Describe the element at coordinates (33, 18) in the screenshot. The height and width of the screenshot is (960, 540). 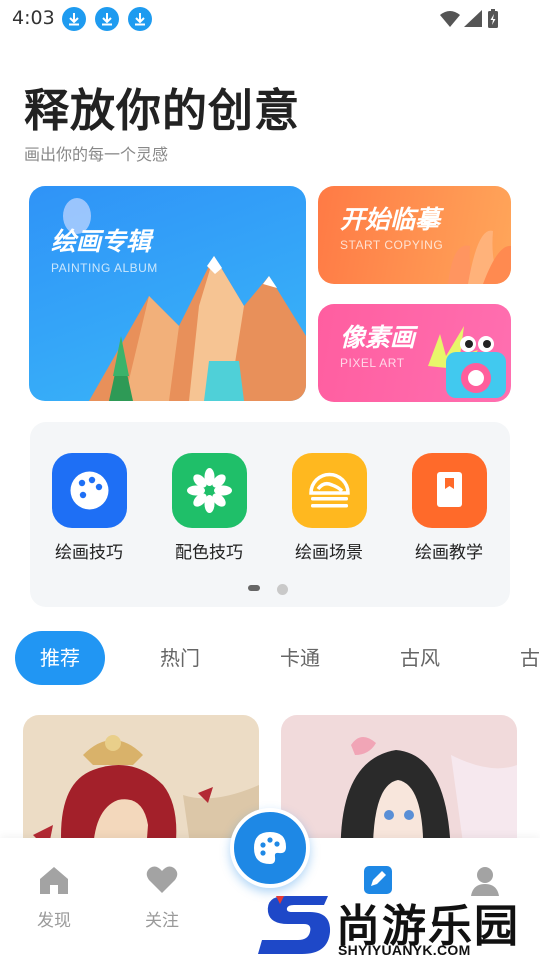
I see `status-time: 4:03` at that location.